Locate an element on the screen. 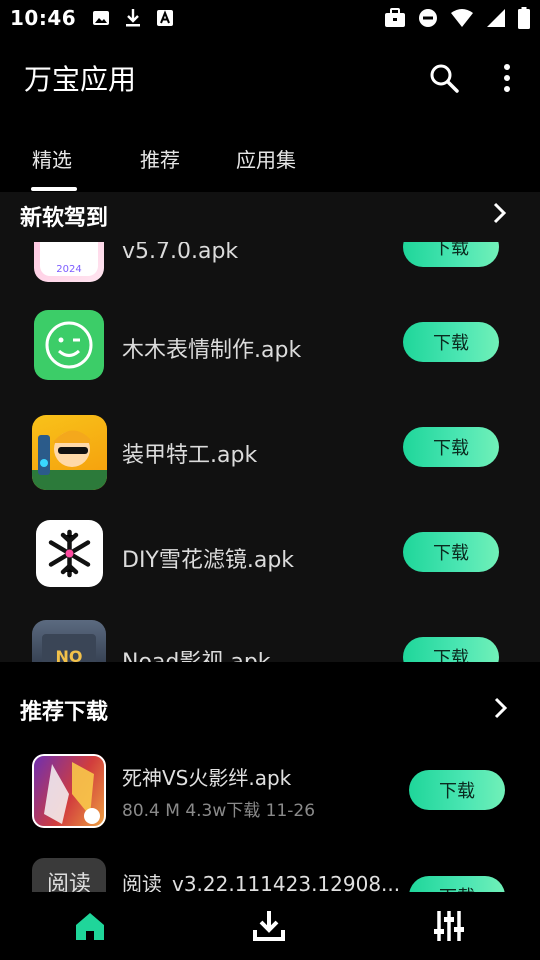 The width and height of the screenshot is (540, 960). svg-text: NO is located at coordinates (69, 654).